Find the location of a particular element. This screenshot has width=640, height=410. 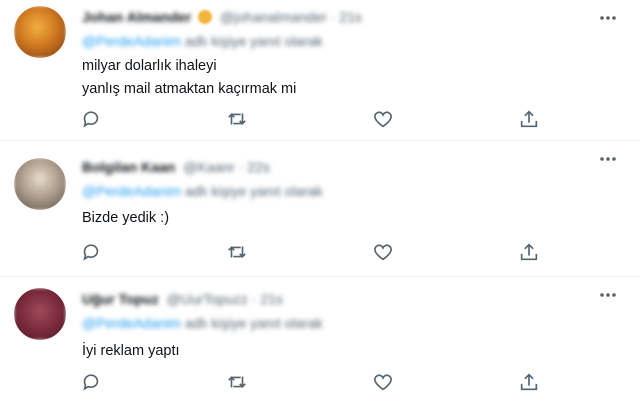

tweet-text: Bizde yedik :) is located at coordinates (126, 218).